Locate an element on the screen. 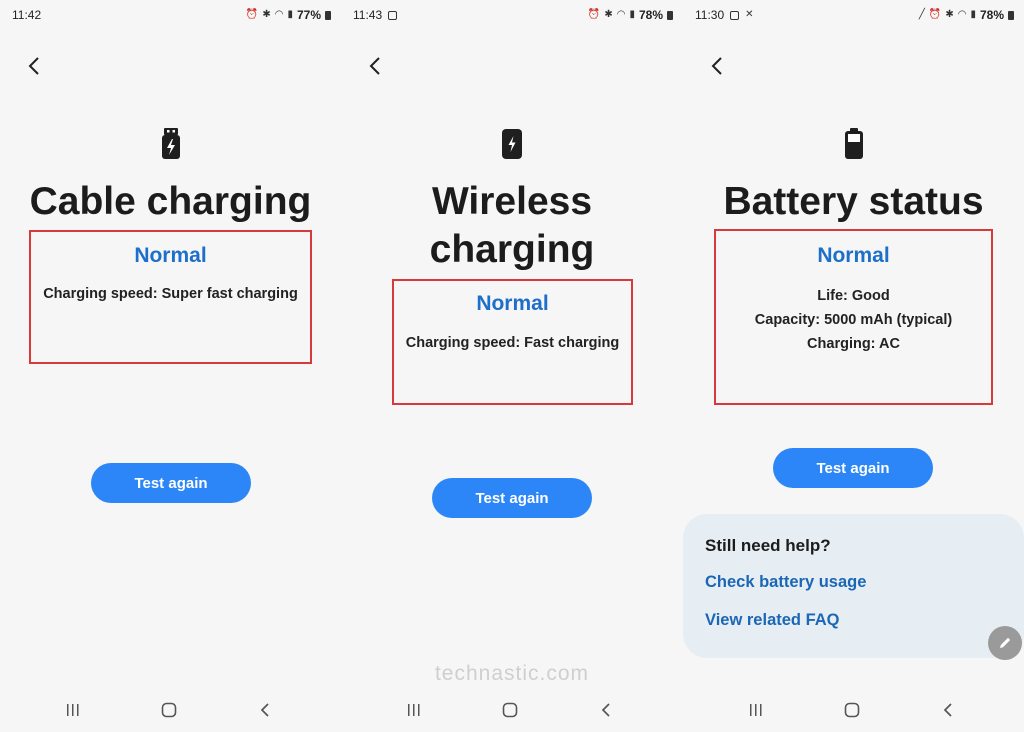 This screenshot has height=732, width=1024. result-box: Normal Charging speed: Fast charging is located at coordinates (512, 342).